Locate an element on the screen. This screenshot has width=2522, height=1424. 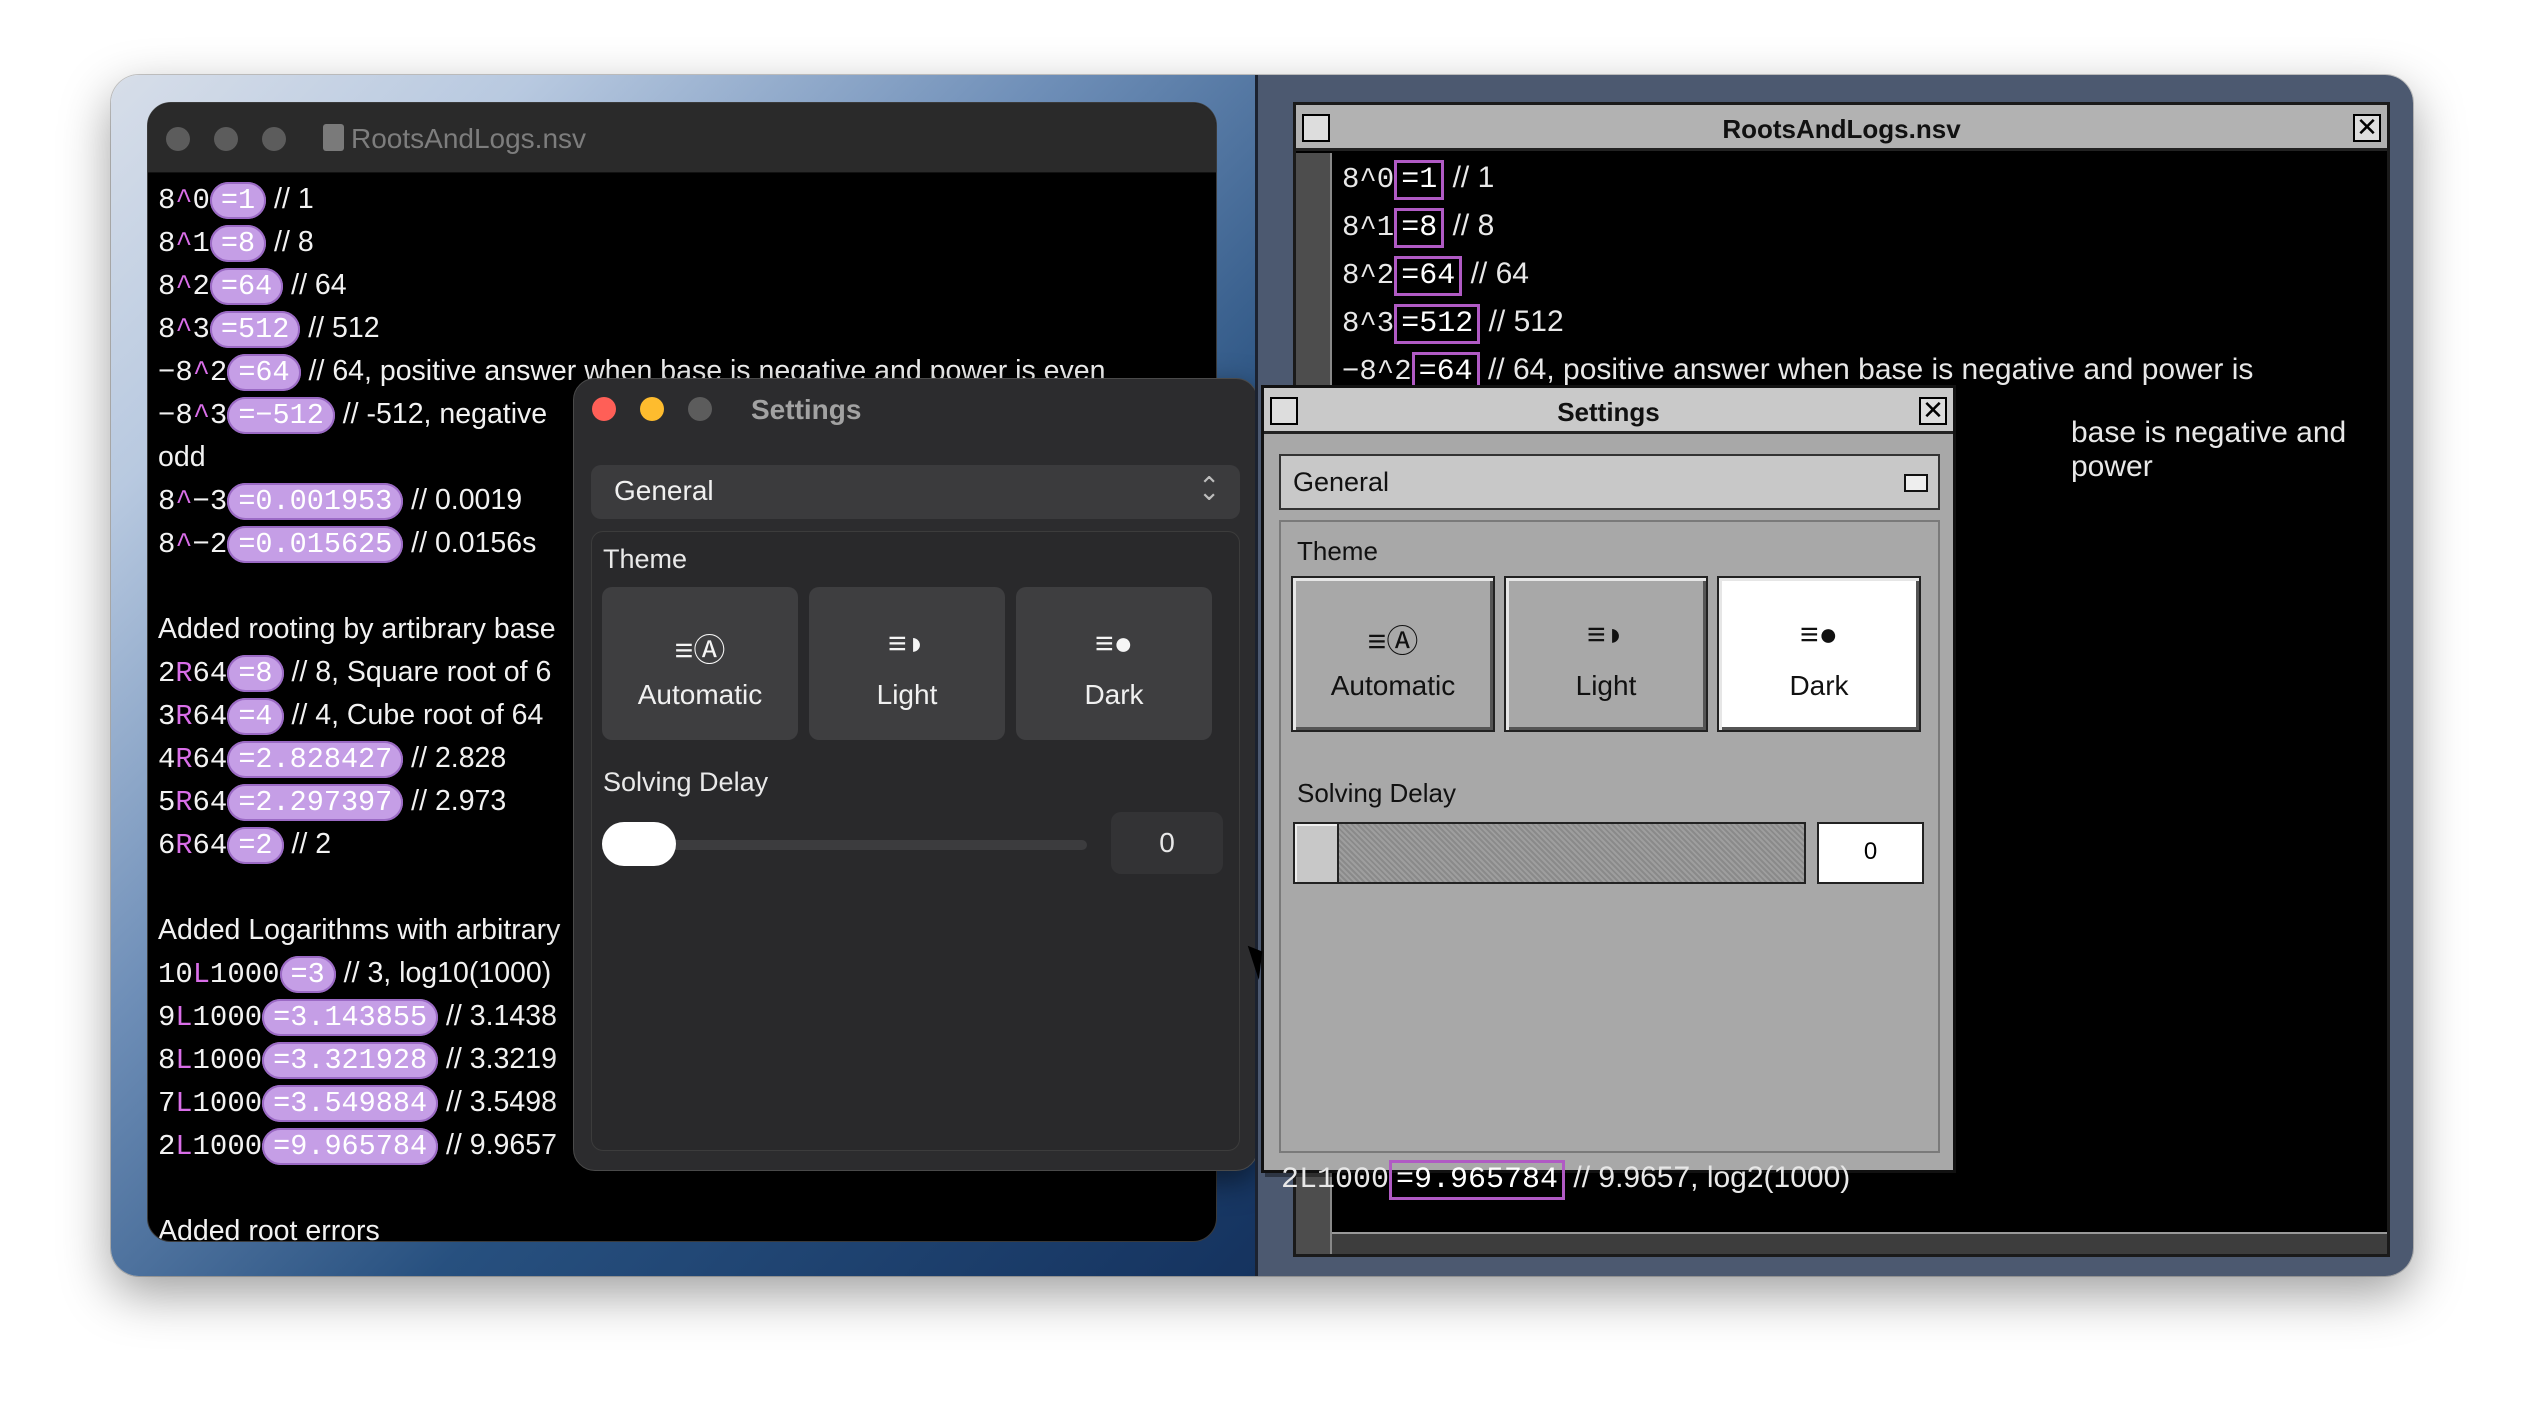
result-pill: =2.297397 is located at coordinates (315, 802).